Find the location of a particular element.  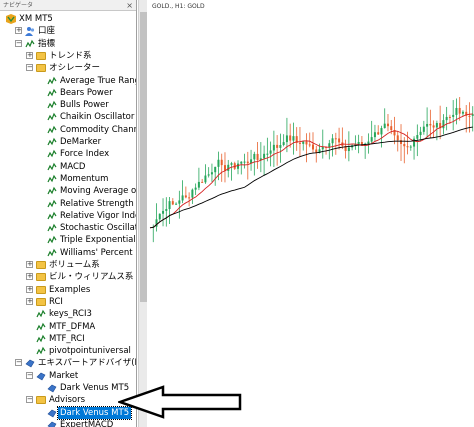

tree-item-label: keys_RCI3 is located at coordinates (70, 314).